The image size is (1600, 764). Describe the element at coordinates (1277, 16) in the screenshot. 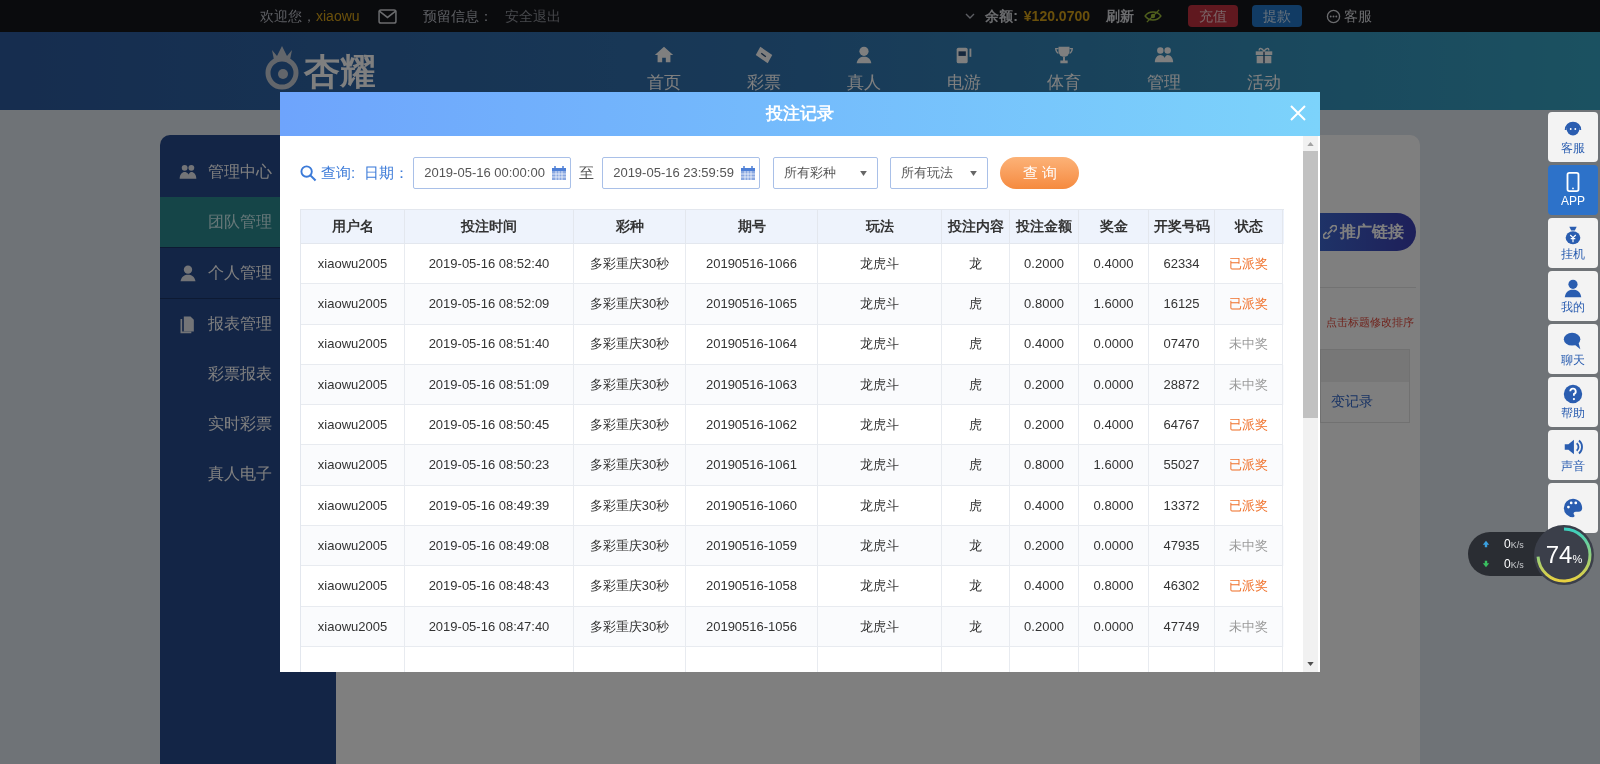

I see `withdraw-button: 提款` at that location.